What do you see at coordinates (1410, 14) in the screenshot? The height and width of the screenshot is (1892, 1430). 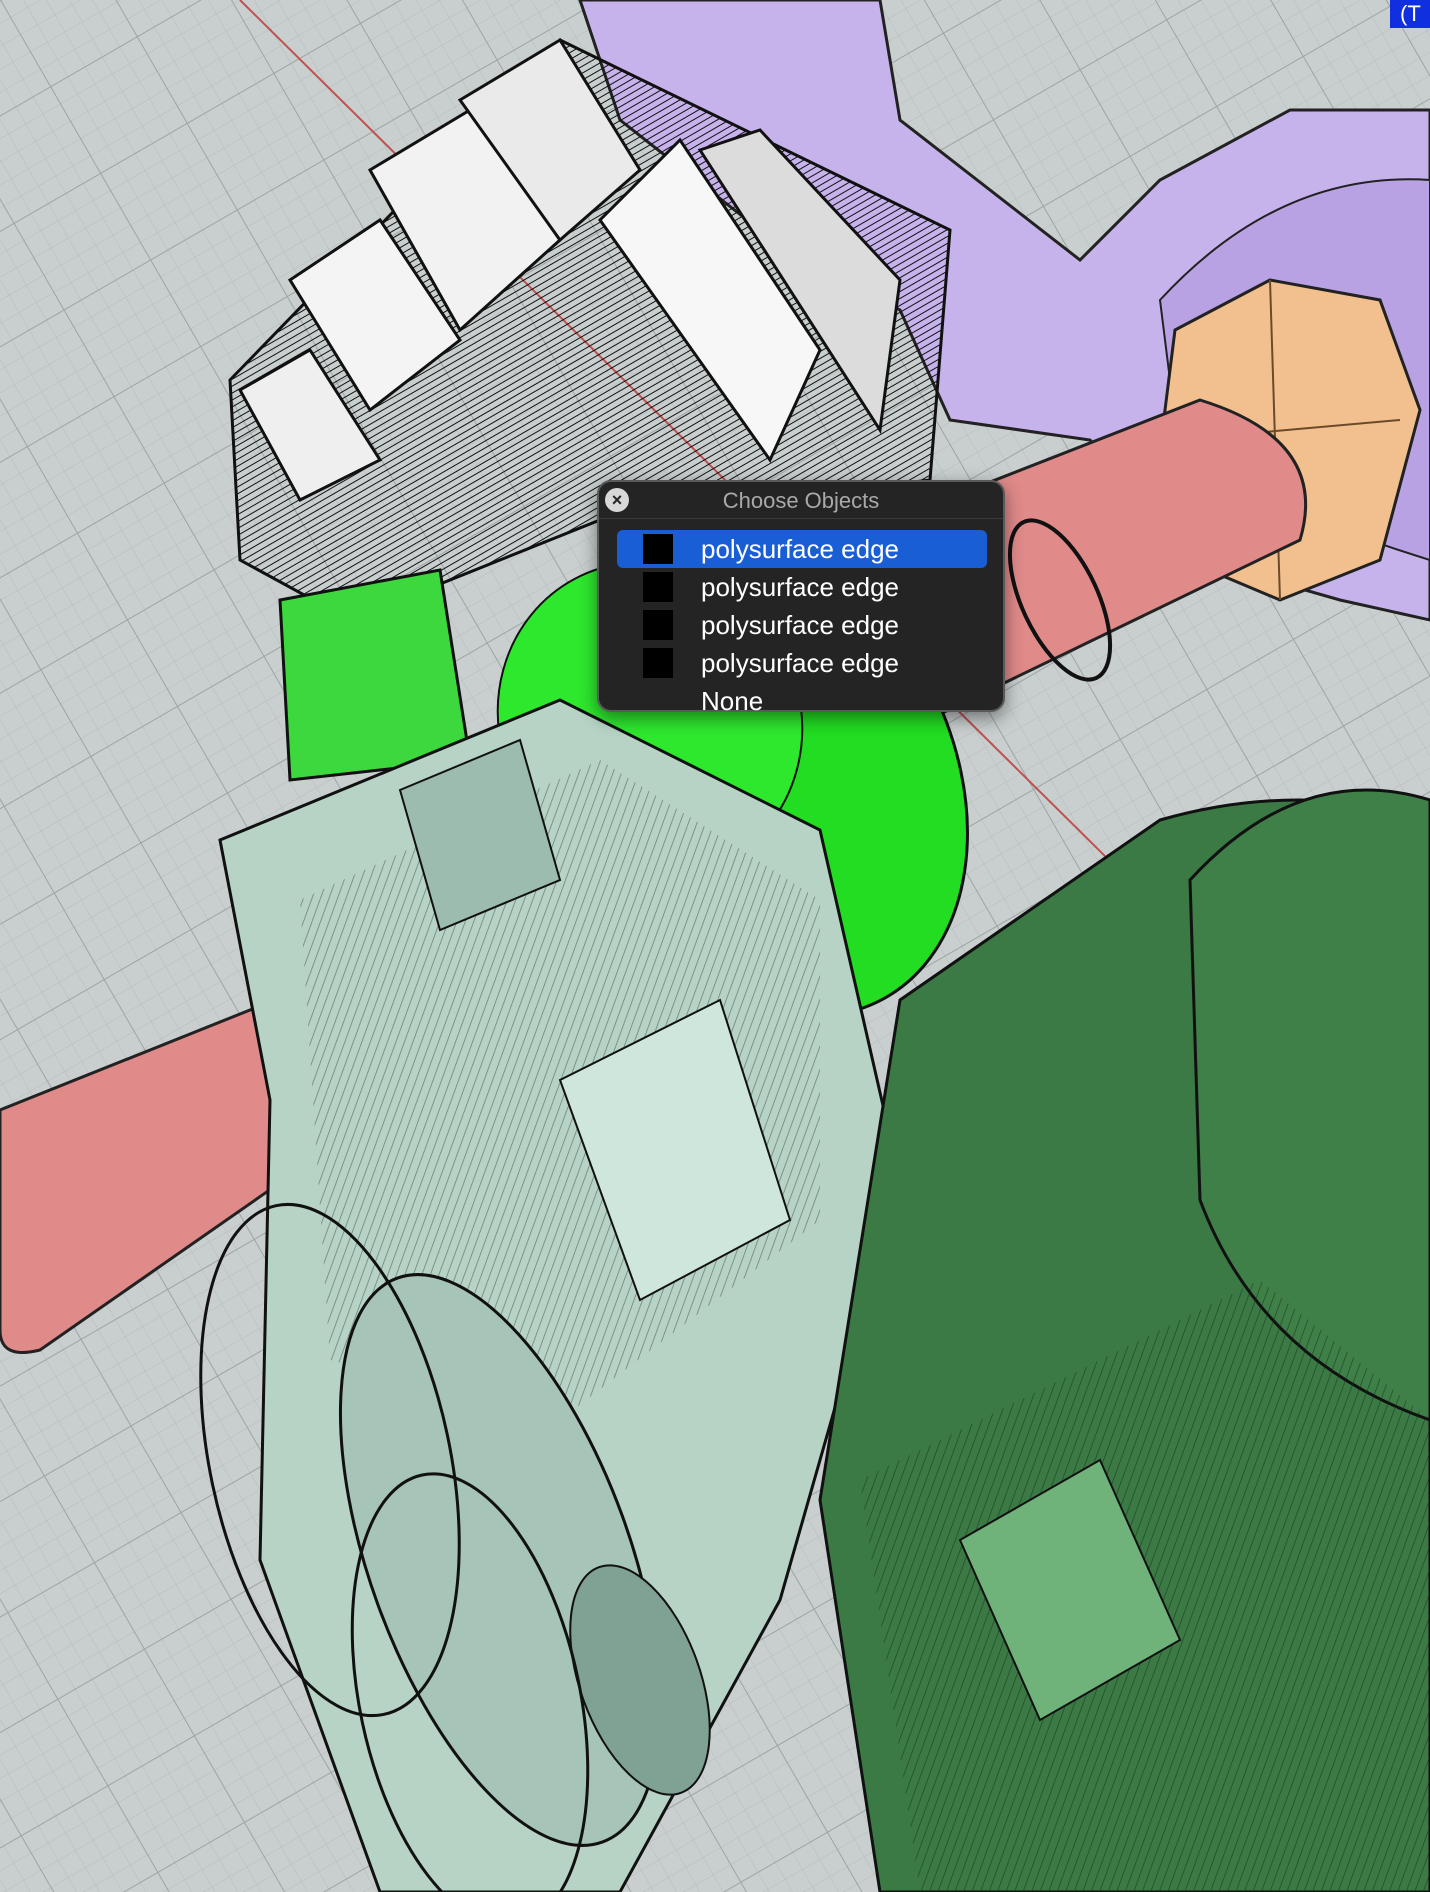 I see `viewport-corner-tag: (T` at bounding box center [1410, 14].